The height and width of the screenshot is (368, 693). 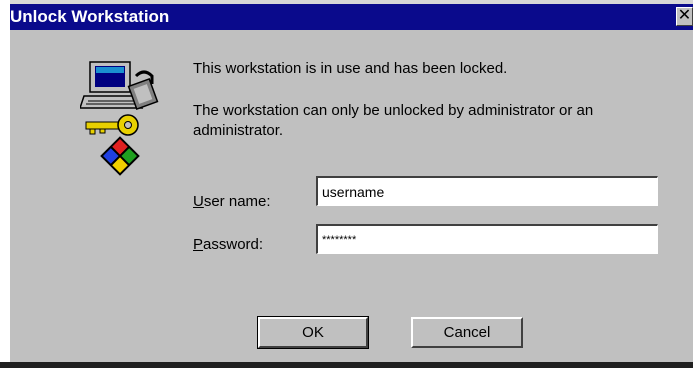 I want to click on title-bar: Unlock Workstation ✕, so click(x=351, y=17).